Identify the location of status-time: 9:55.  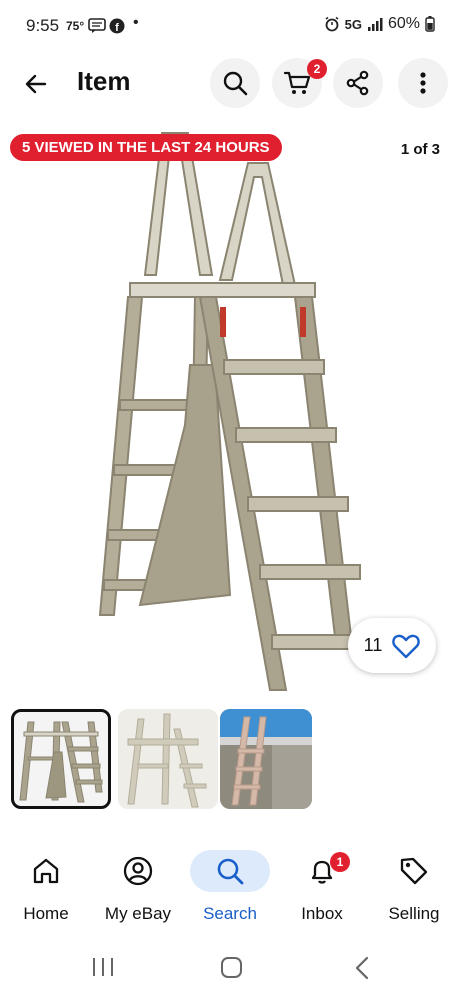
(43, 25).